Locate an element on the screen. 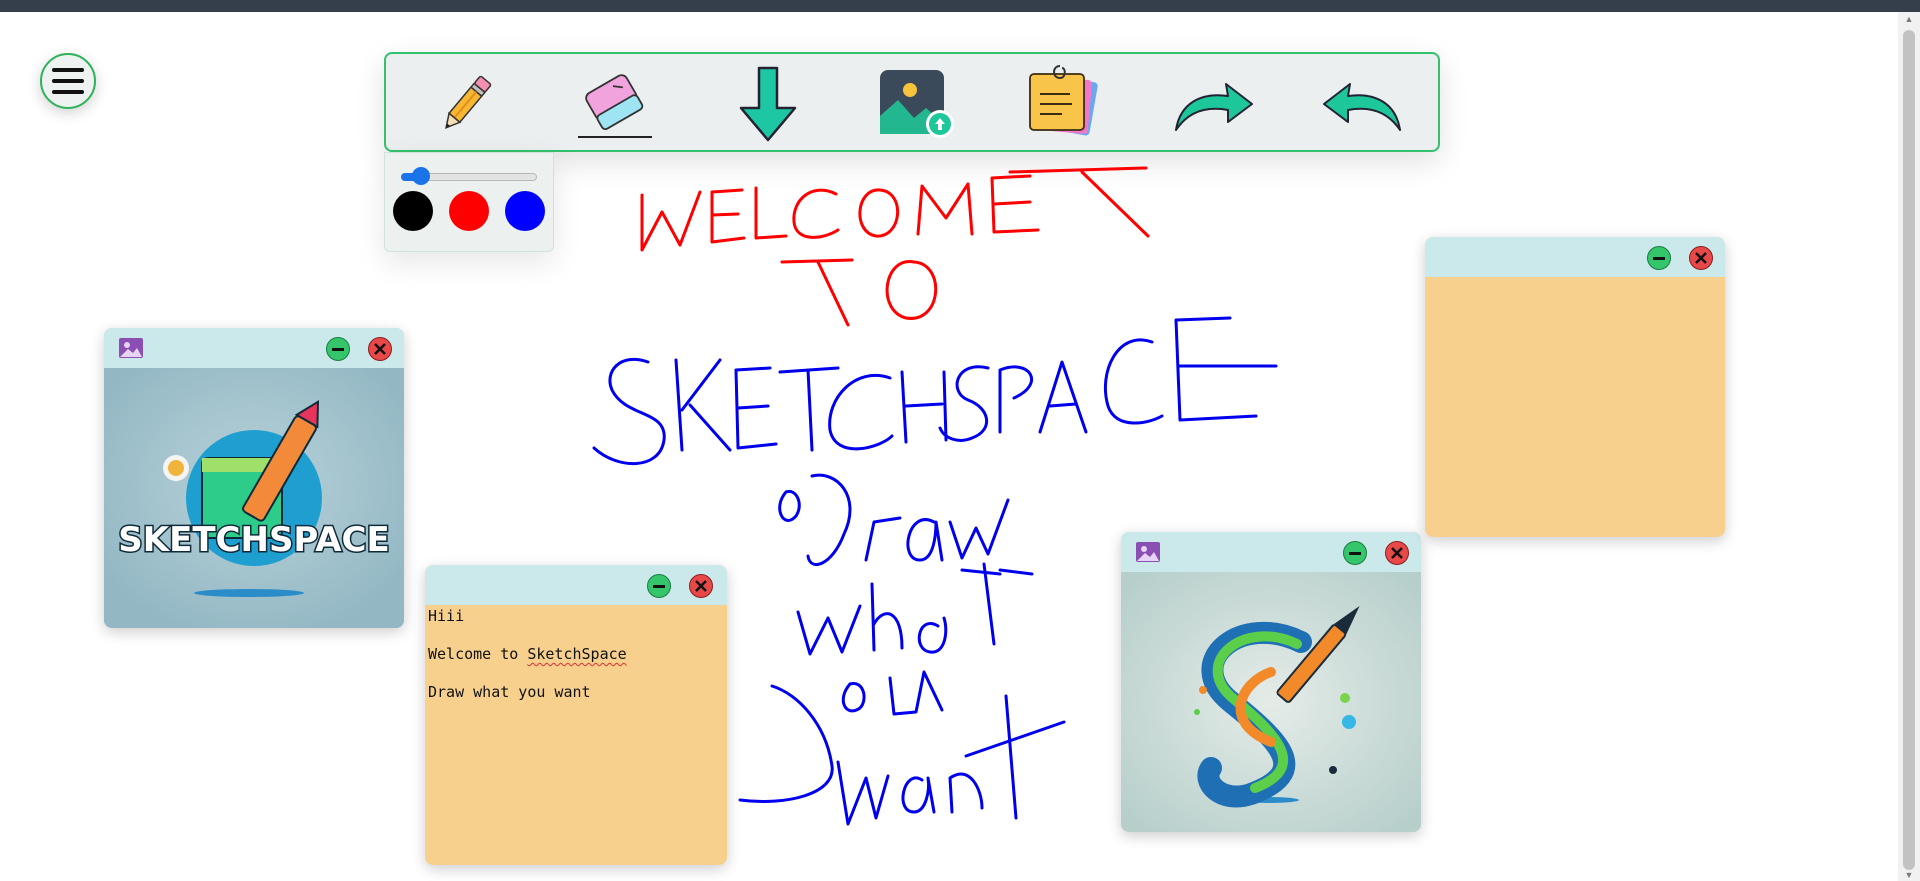 This screenshot has height=881, width=1920. image-window-brush is located at coordinates (1271, 682).